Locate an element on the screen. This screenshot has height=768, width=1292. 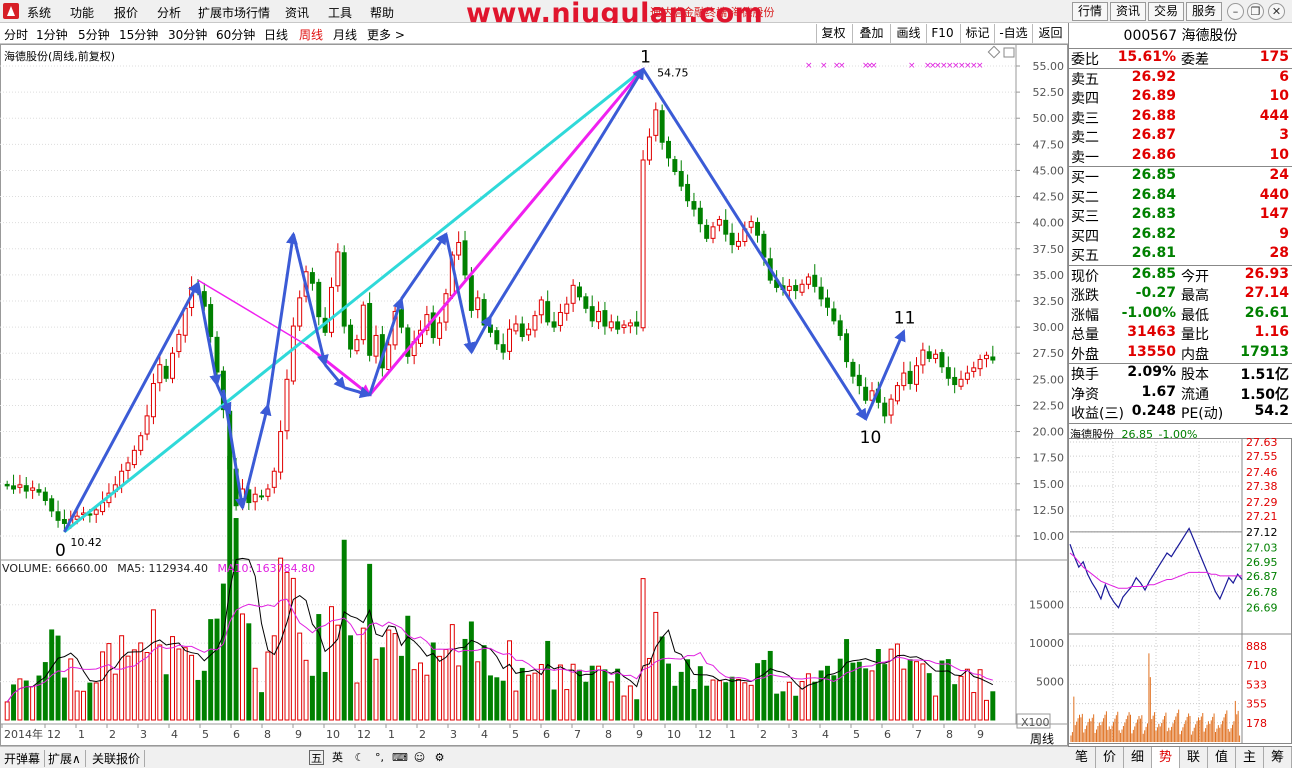
tool-f10: F10 is located at coordinates (942, 33).